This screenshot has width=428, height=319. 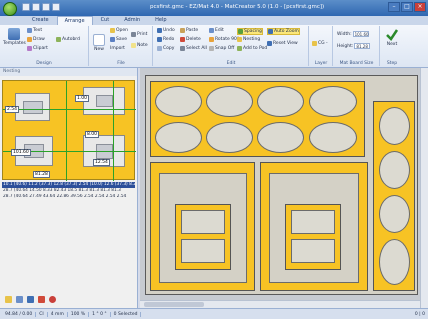 What do you see at coordinates (41, 299) in the screenshot?
I see `delete-icon` at bounding box center [41, 299].